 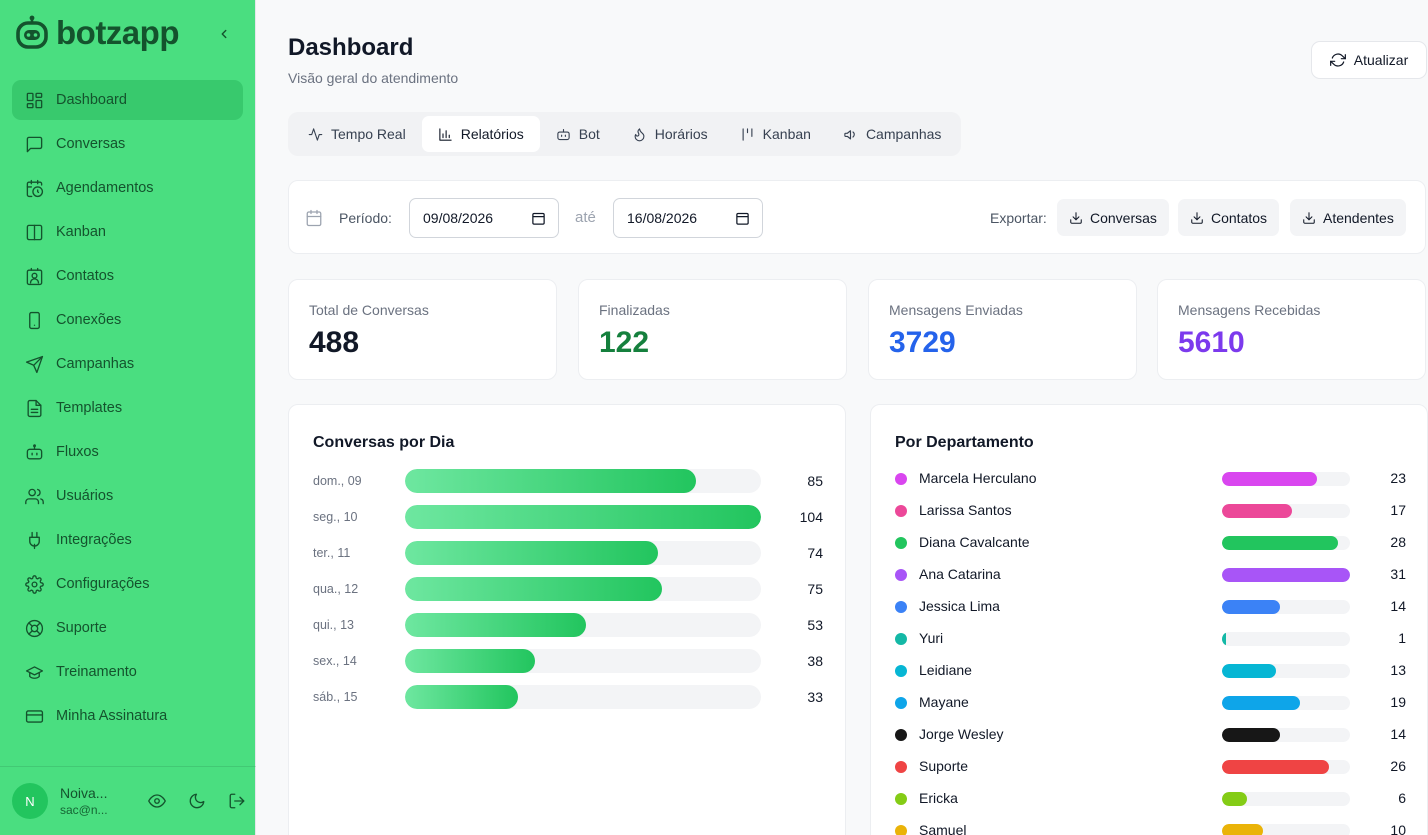 What do you see at coordinates (1398, 510) in the screenshot?
I see `department-value: 17` at bounding box center [1398, 510].